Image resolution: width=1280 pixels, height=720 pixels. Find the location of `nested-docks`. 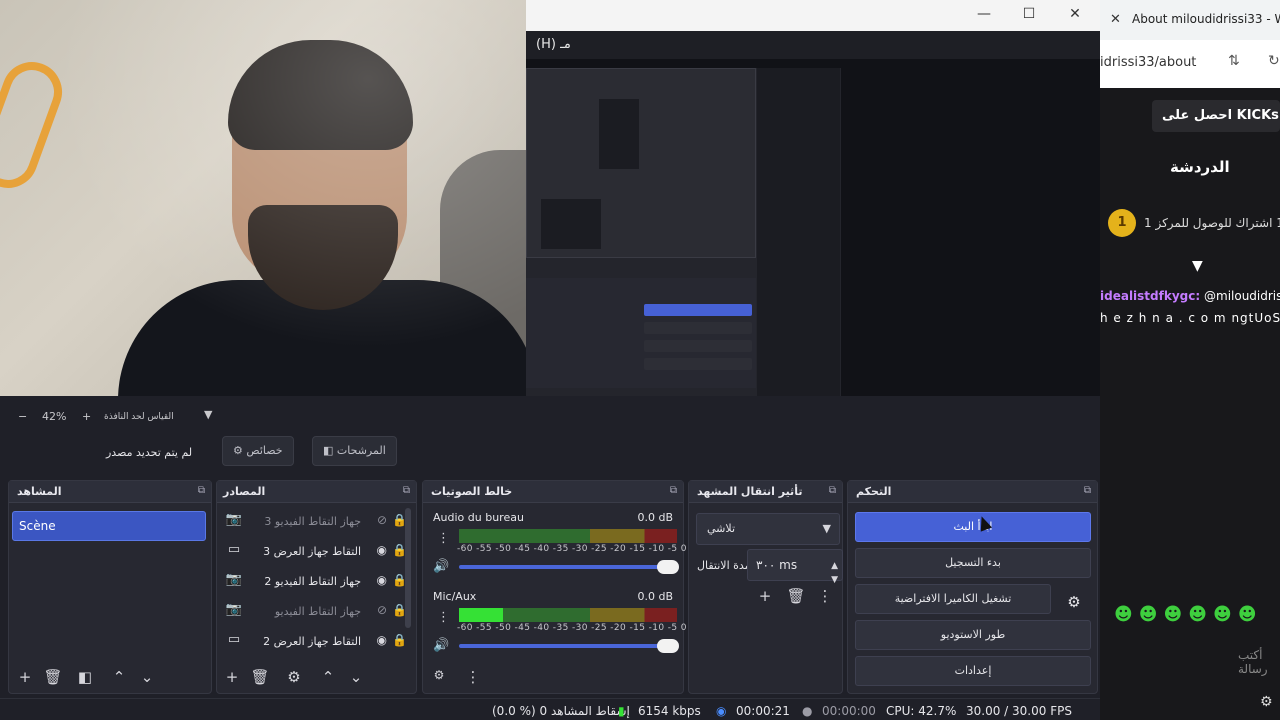

nested-docks is located at coordinates (641, 333).